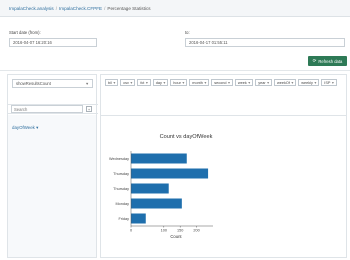 This screenshot has height=260, width=350. I want to click on aggregation-chip-0: bil ▾, so click(112, 82).